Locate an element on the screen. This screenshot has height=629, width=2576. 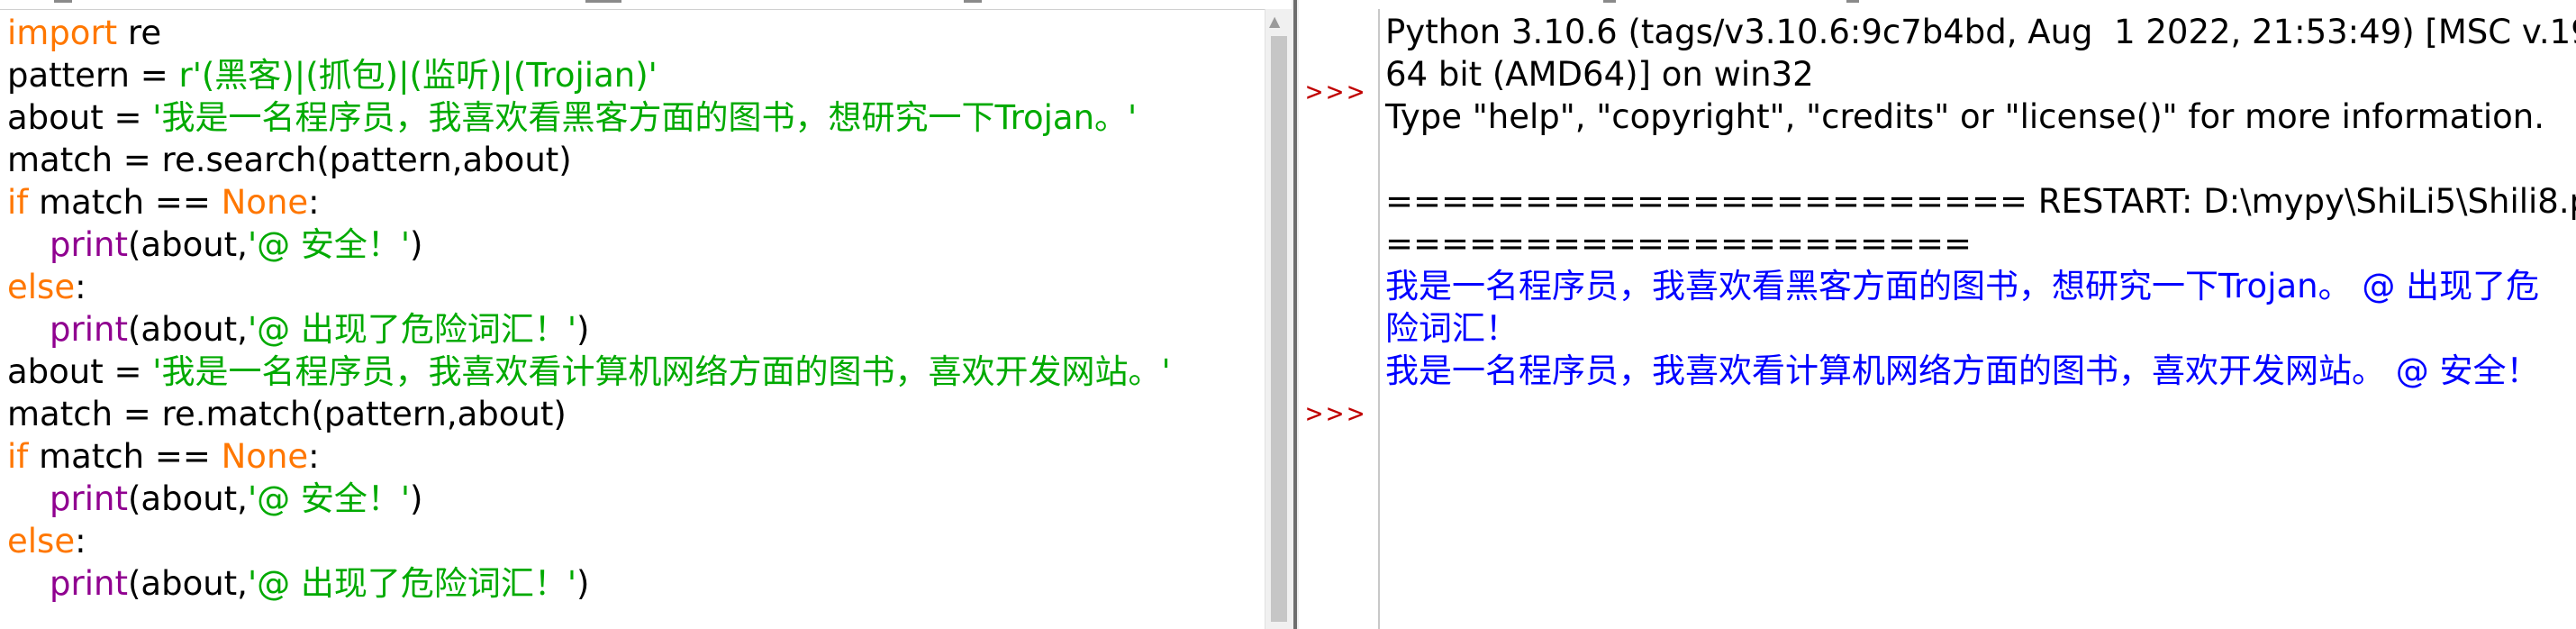
code-token: match = re.search(pattern,about) is located at coordinates (289, 160).